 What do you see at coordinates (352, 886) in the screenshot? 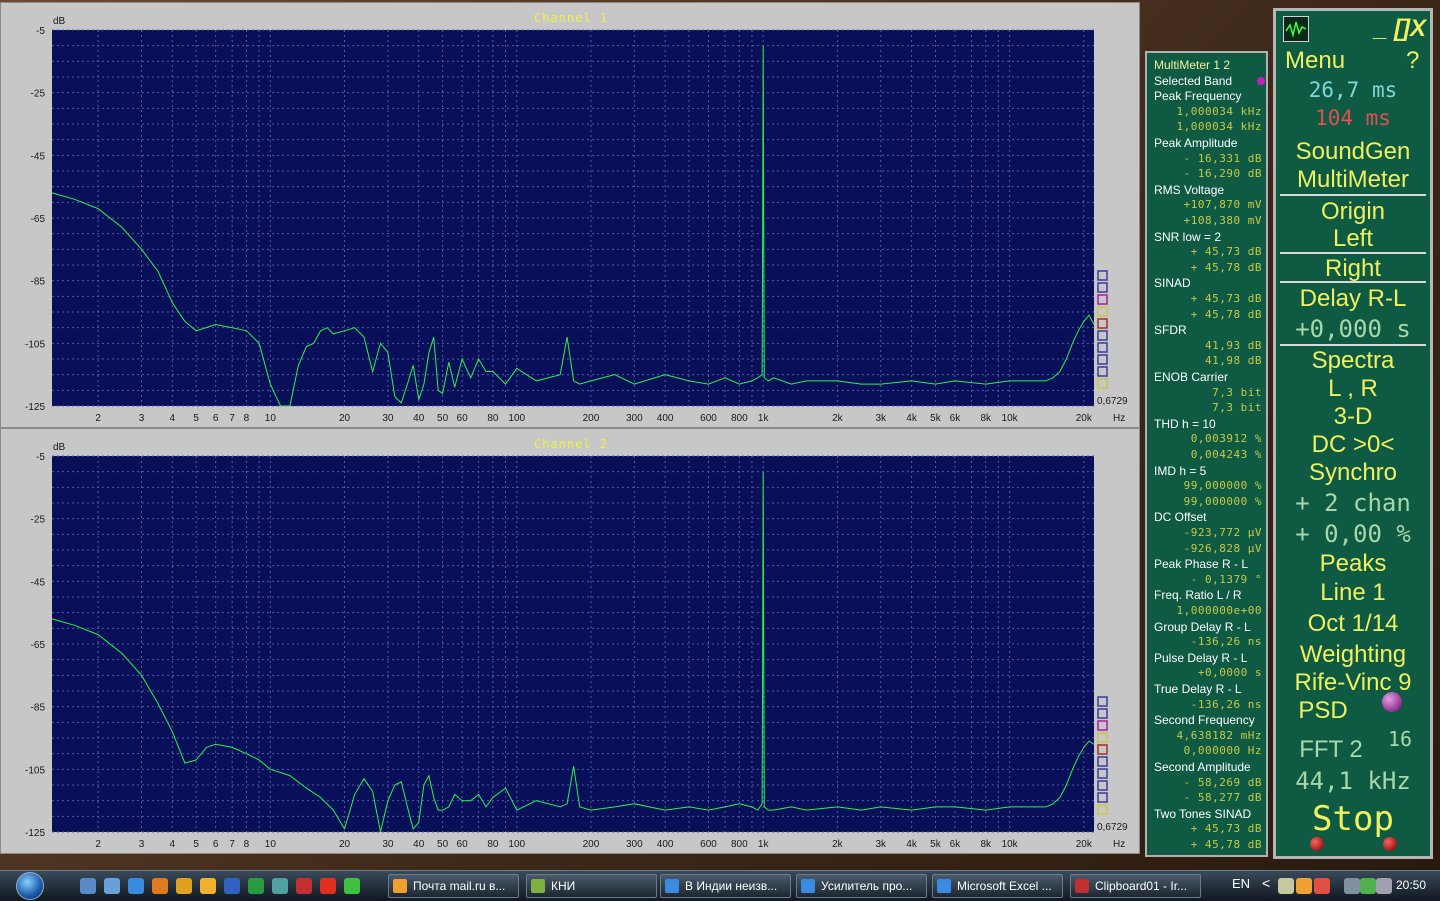
I see `flower-icon` at bounding box center [352, 886].